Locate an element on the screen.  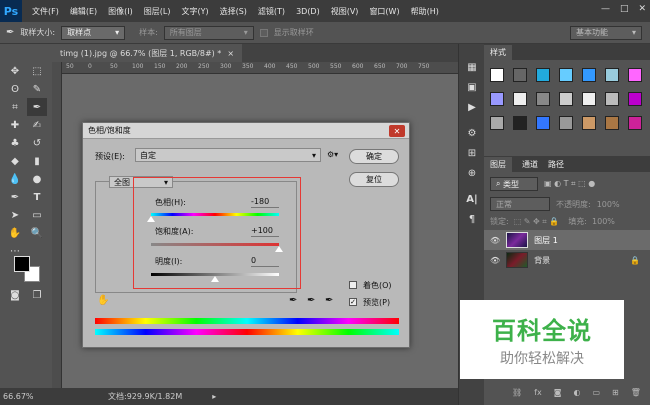
eraser-tool-icon: ◆ is located at coordinates (15, 161).